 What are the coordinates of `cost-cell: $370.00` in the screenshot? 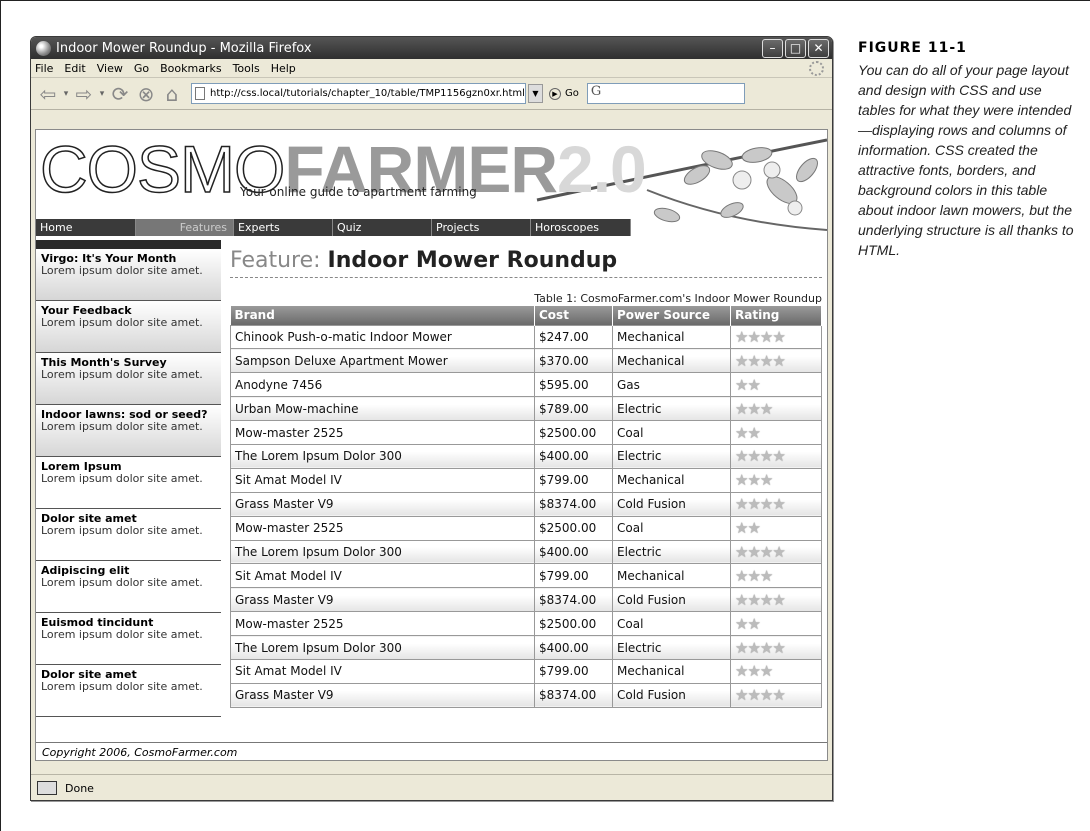 It's located at (573, 361).